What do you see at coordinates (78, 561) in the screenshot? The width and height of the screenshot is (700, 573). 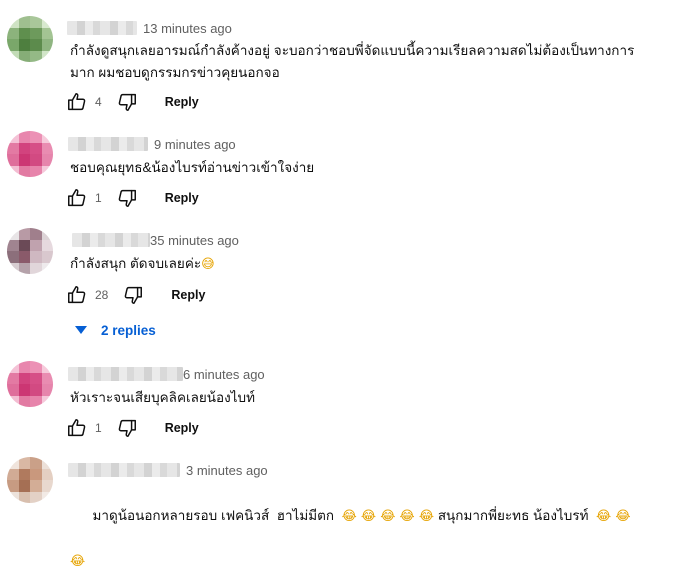 I see `joy-emoji: 😂` at bounding box center [78, 561].